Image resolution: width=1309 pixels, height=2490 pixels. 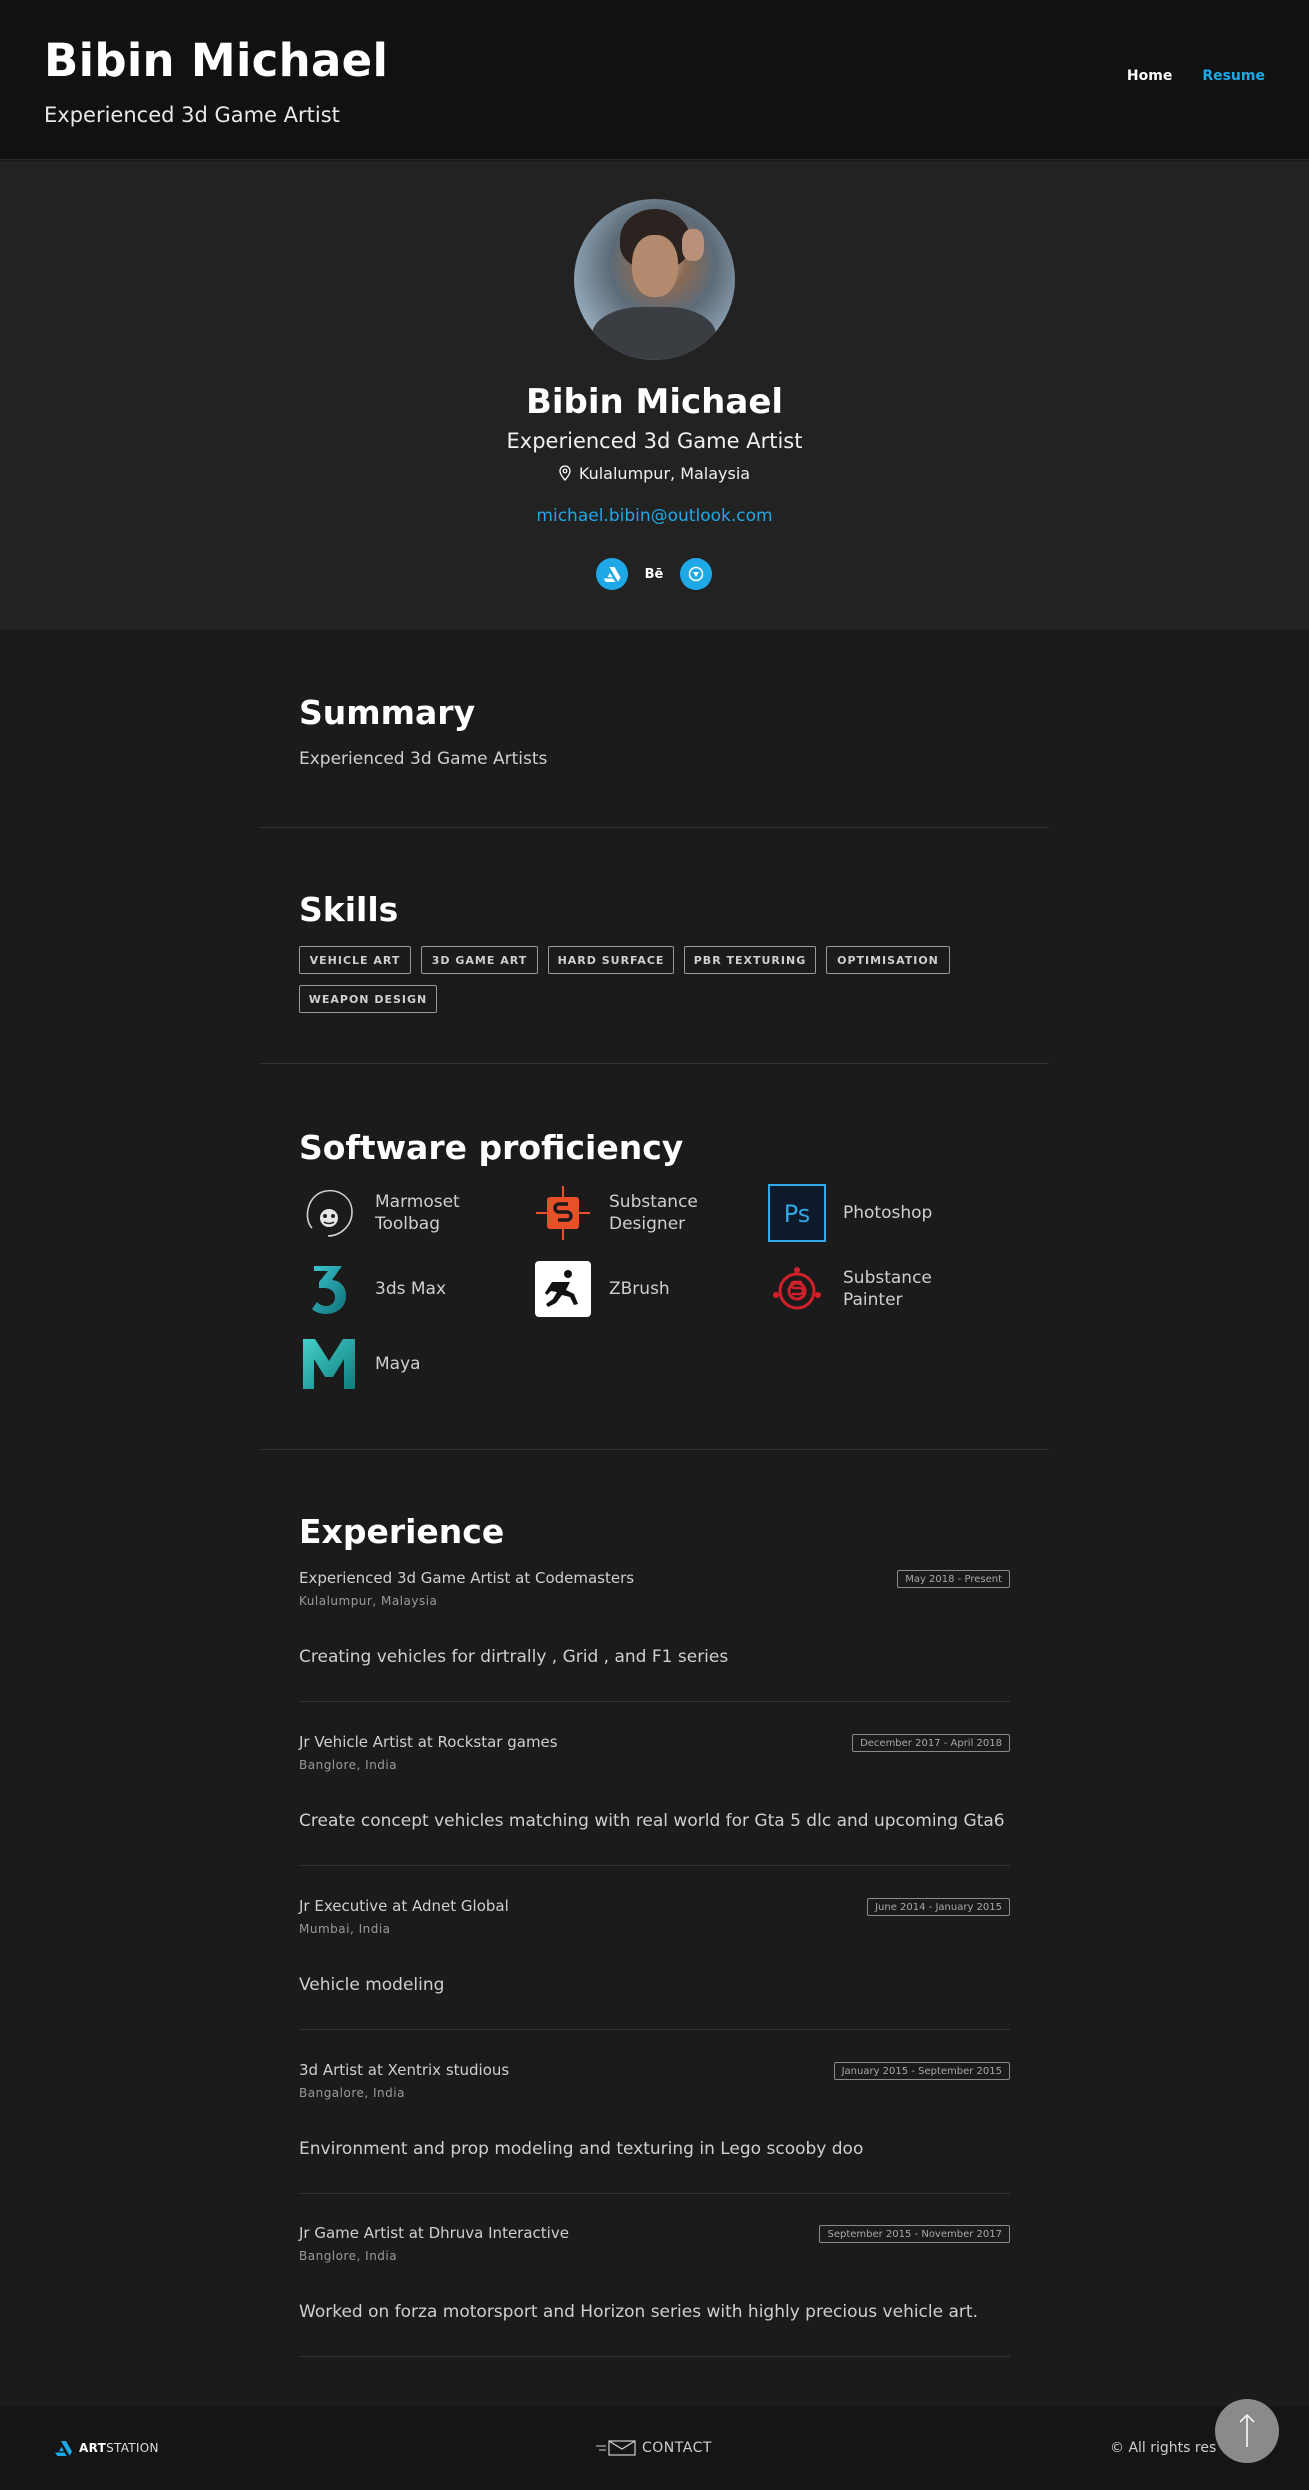 I want to click on skill-tag: PBR TEXTURING, so click(x=750, y=960).